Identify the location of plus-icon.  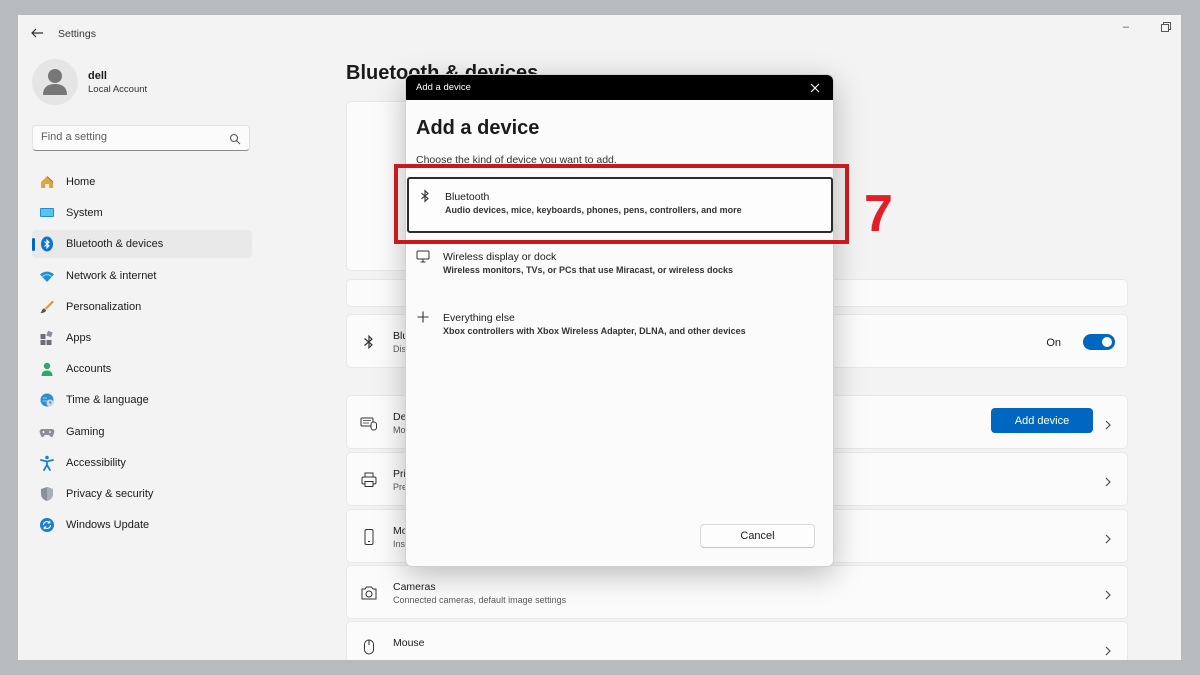
(423, 317).